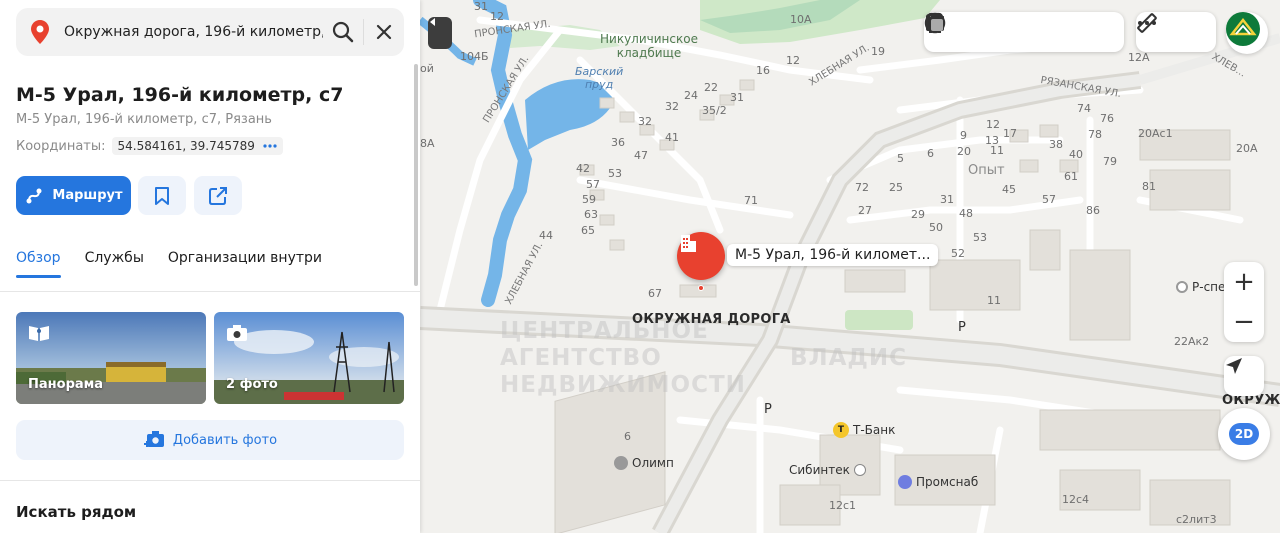  I want to click on house-number: 31, so click(947, 199).